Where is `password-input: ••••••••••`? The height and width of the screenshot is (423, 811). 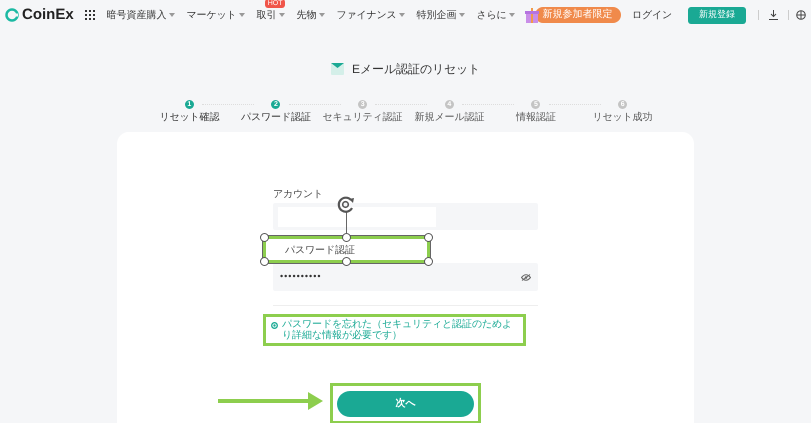 password-input: •••••••••• is located at coordinates (405, 277).